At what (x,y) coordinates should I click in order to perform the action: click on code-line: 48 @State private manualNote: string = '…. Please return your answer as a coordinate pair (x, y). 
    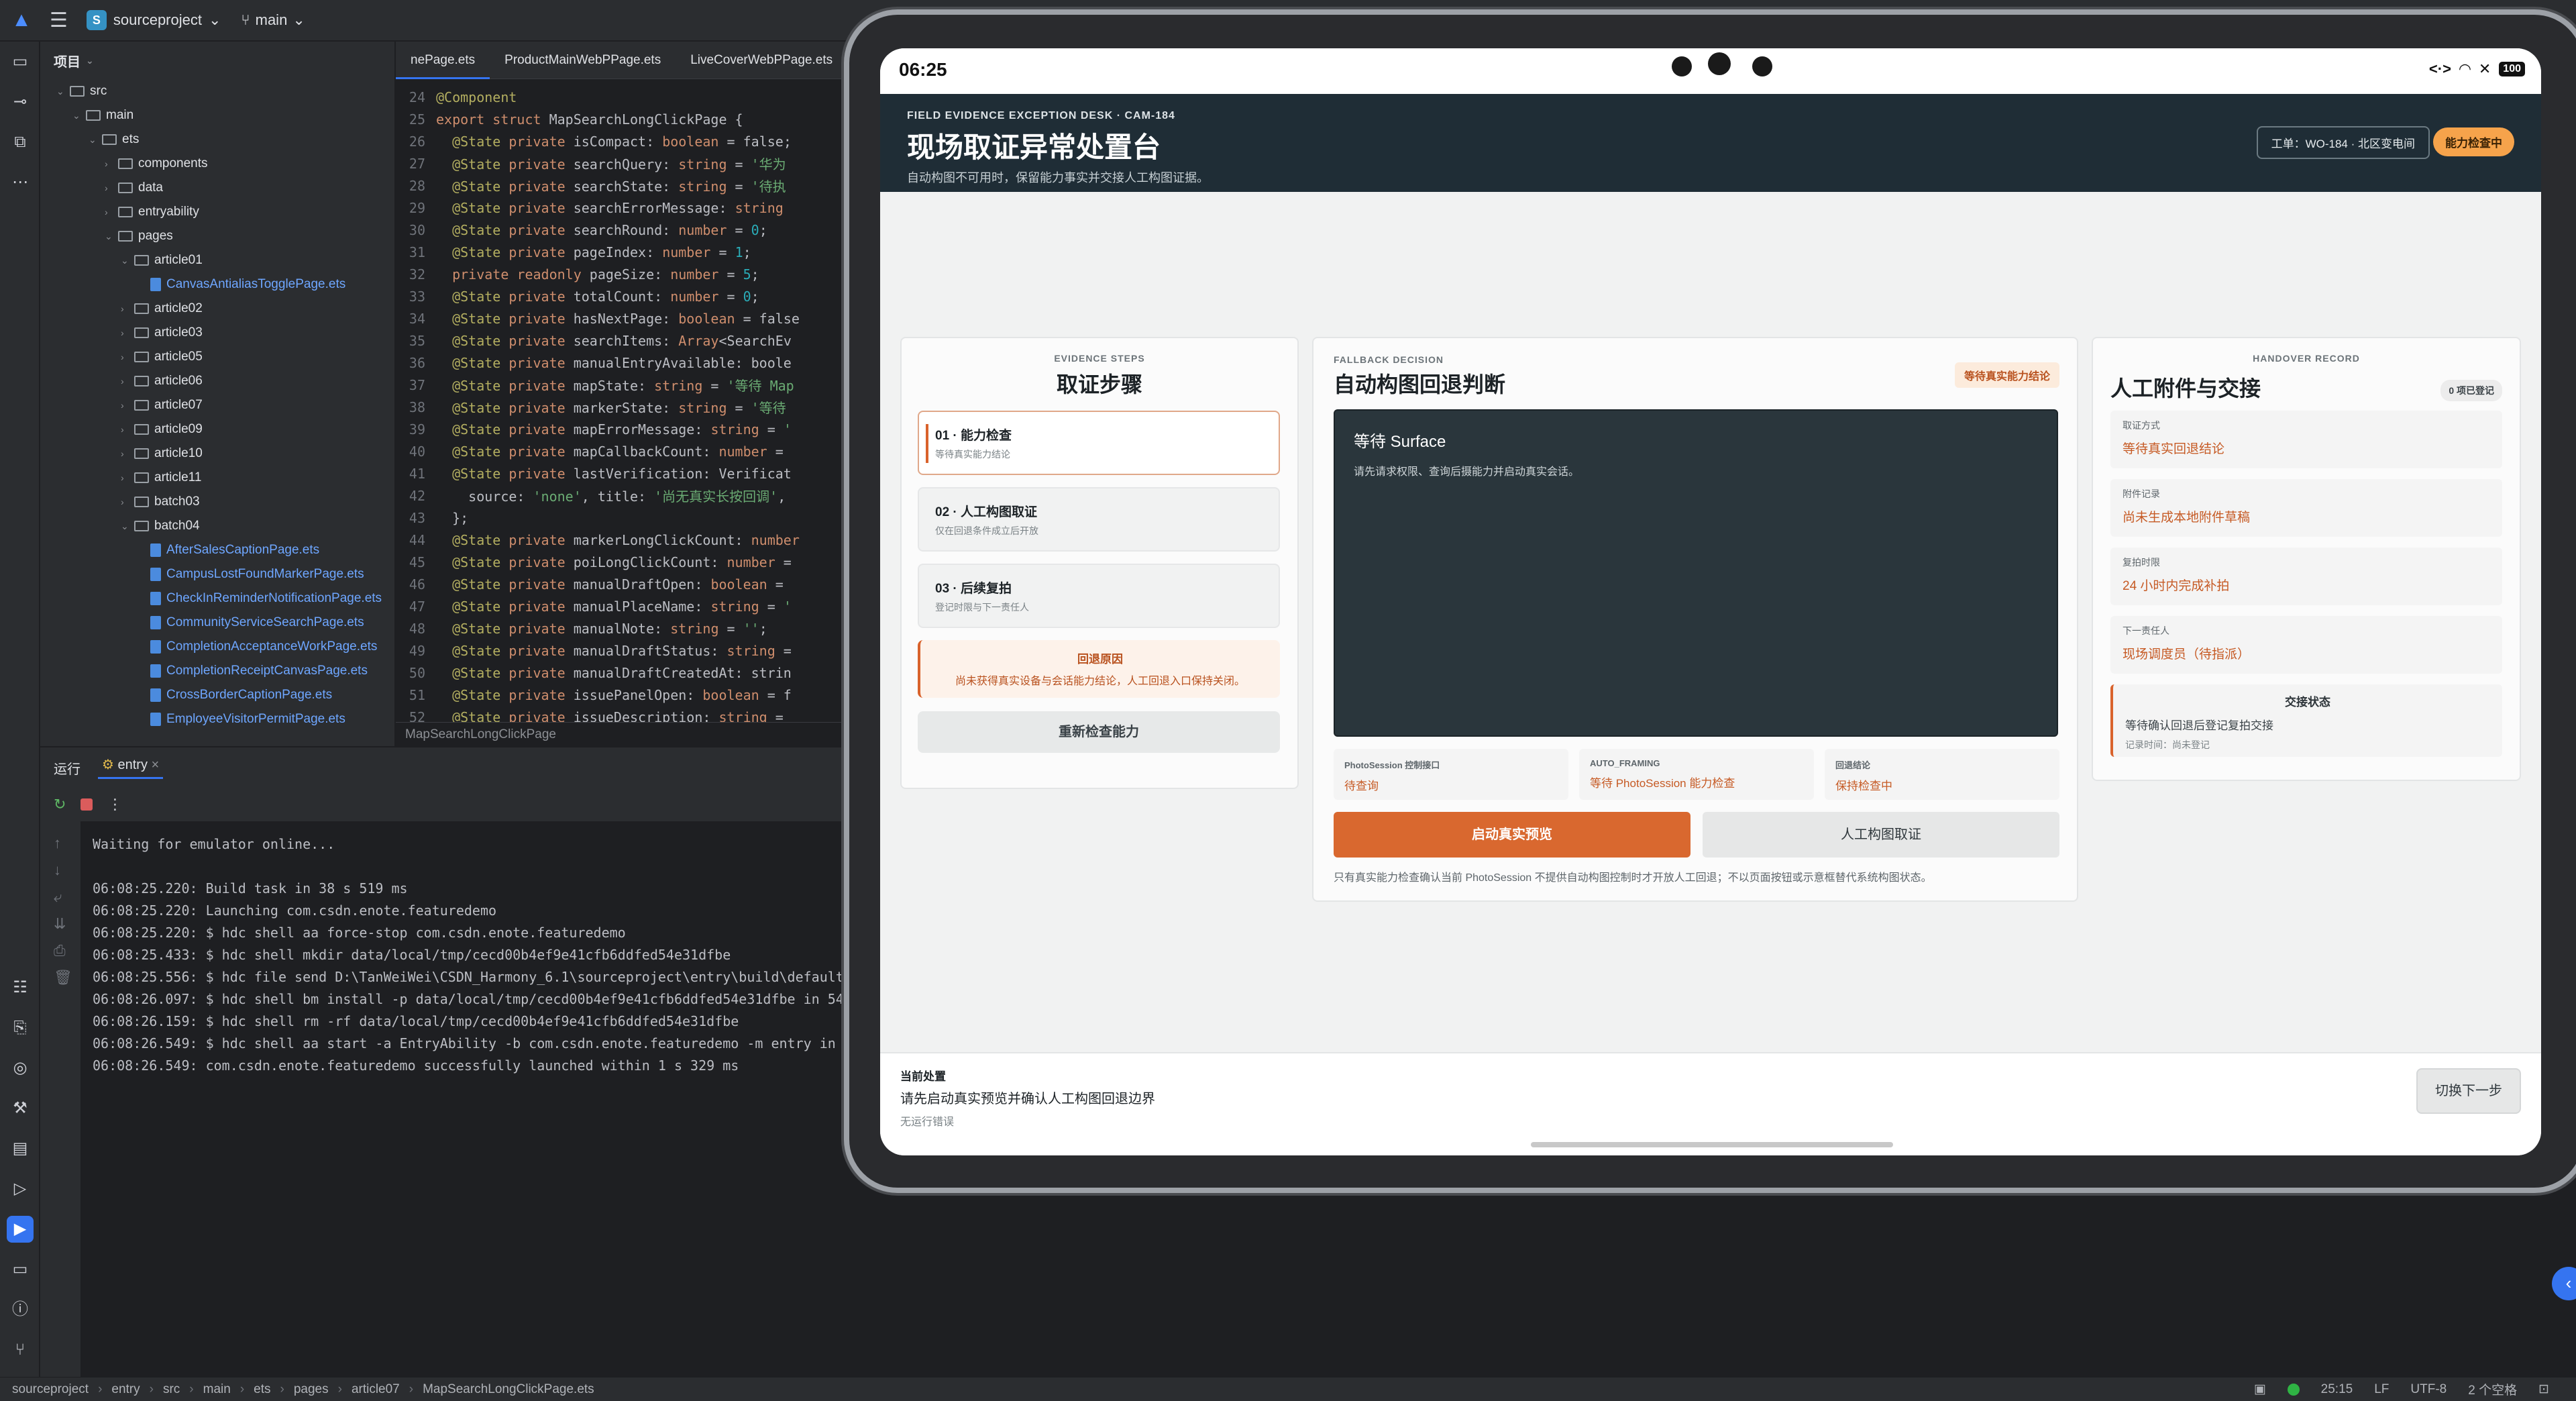
    Looking at the image, I should click on (581, 628).